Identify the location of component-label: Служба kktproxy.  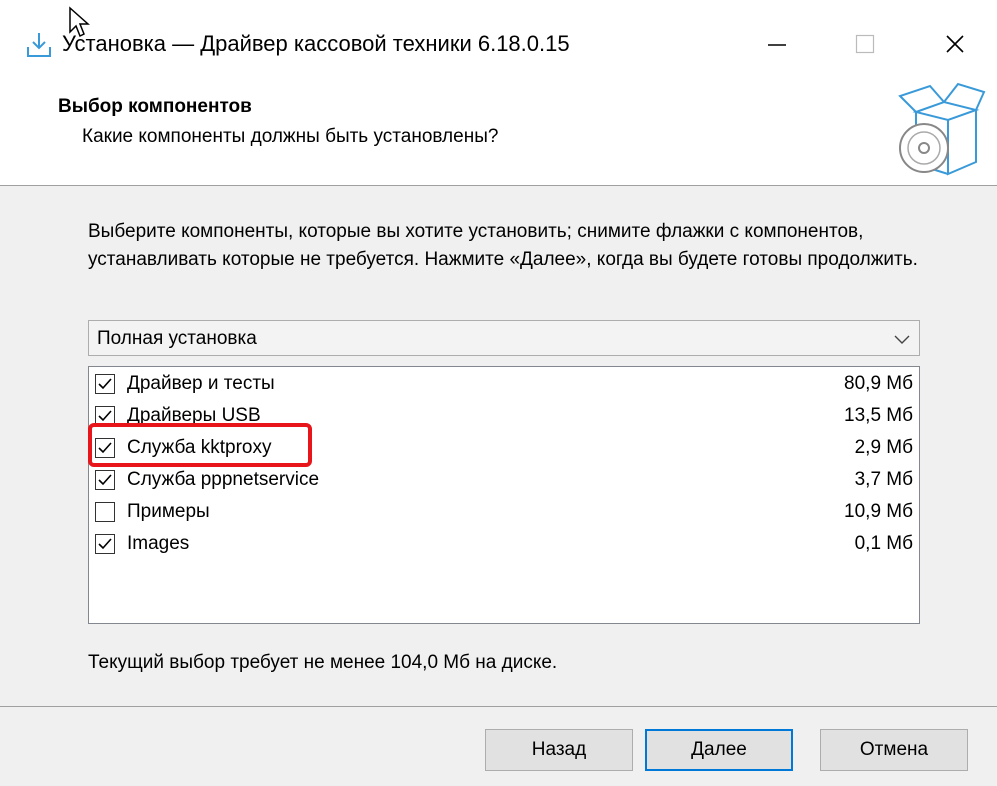
(199, 447).